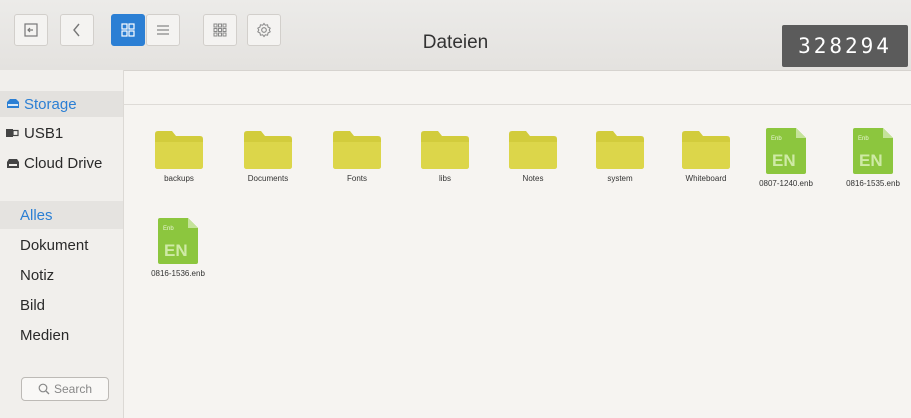 The width and height of the screenshot is (911, 418). What do you see at coordinates (706, 178) in the screenshot?
I see `file-name: Whiteboard` at bounding box center [706, 178].